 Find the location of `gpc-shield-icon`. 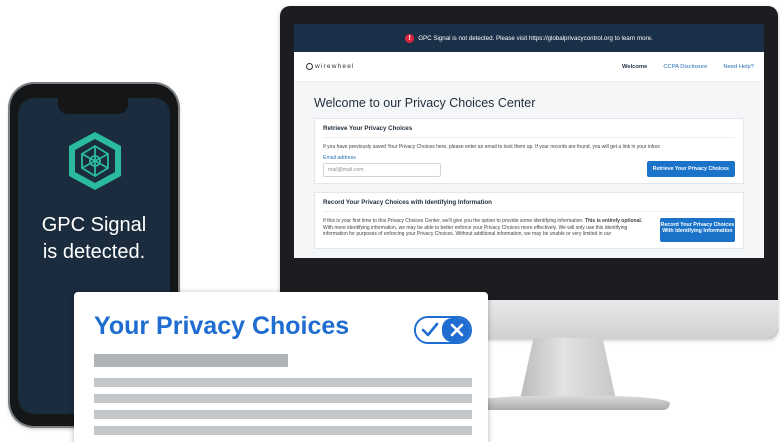

gpc-shield-icon is located at coordinates (95, 161).